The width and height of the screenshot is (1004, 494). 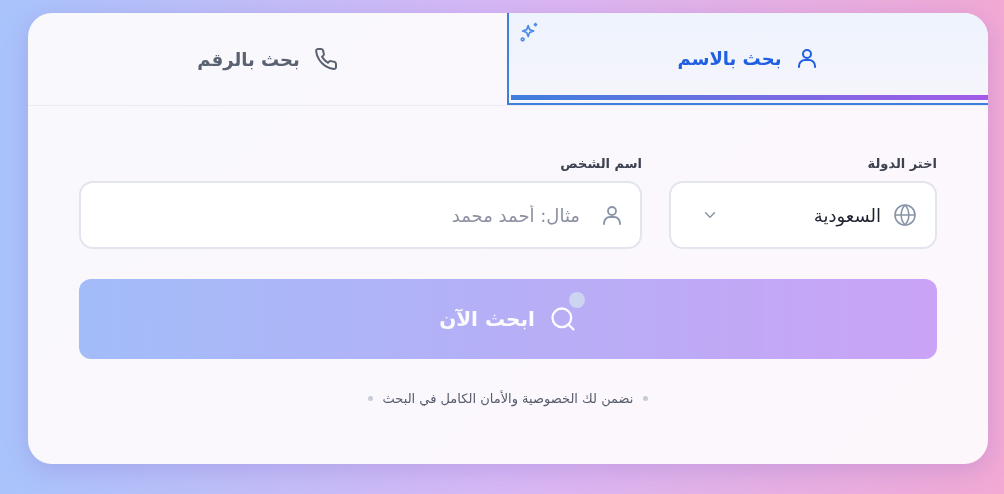 What do you see at coordinates (612, 215) in the screenshot?
I see `person-icon` at bounding box center [612, 215].